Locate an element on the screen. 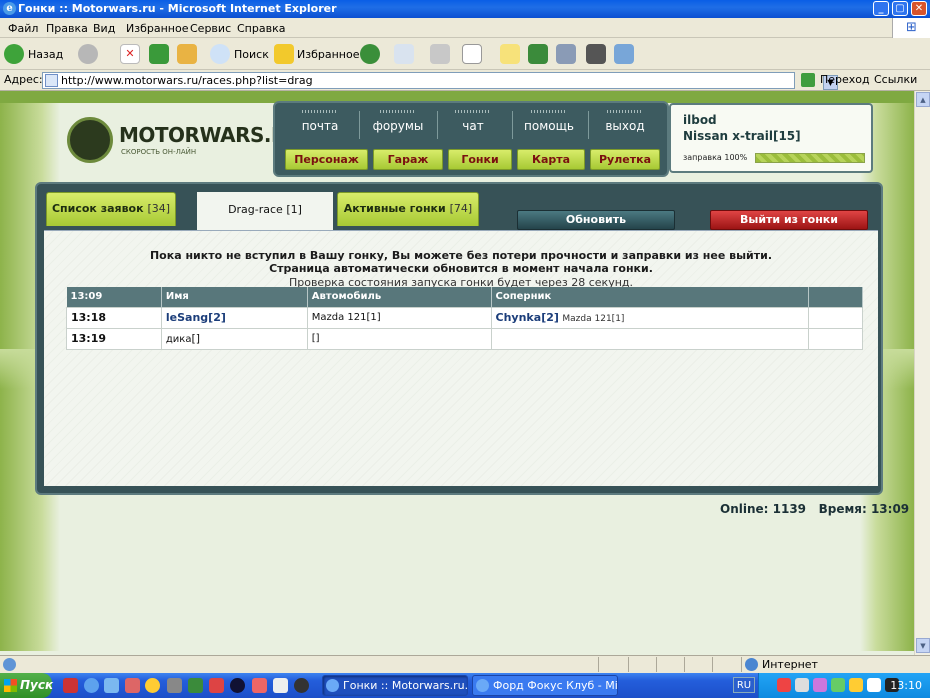 Image resolution: width=930 pixels, height=698 pixels. menu-tools: Сервис is located at coordinates (210, 28).